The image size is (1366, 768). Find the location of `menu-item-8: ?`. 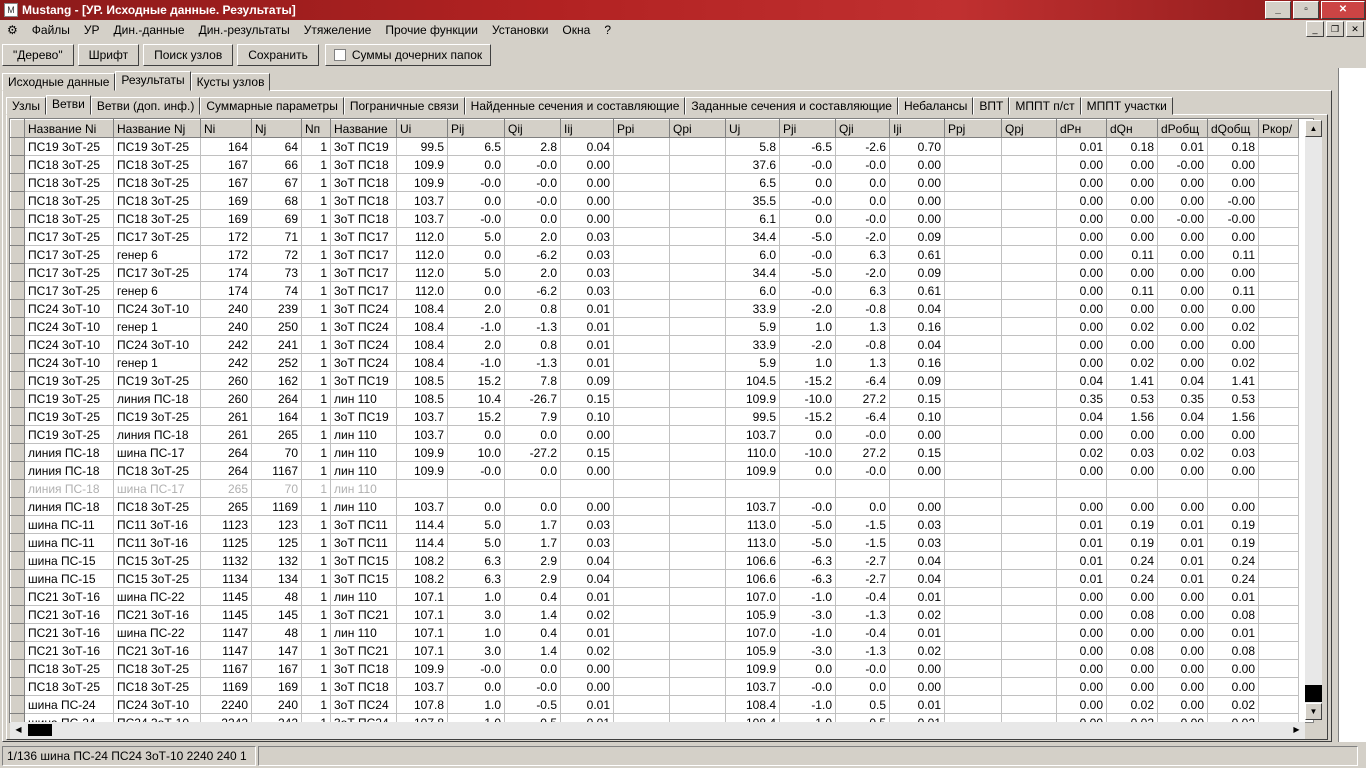

menu-item-8: ? is located at coordinates (607, 30).